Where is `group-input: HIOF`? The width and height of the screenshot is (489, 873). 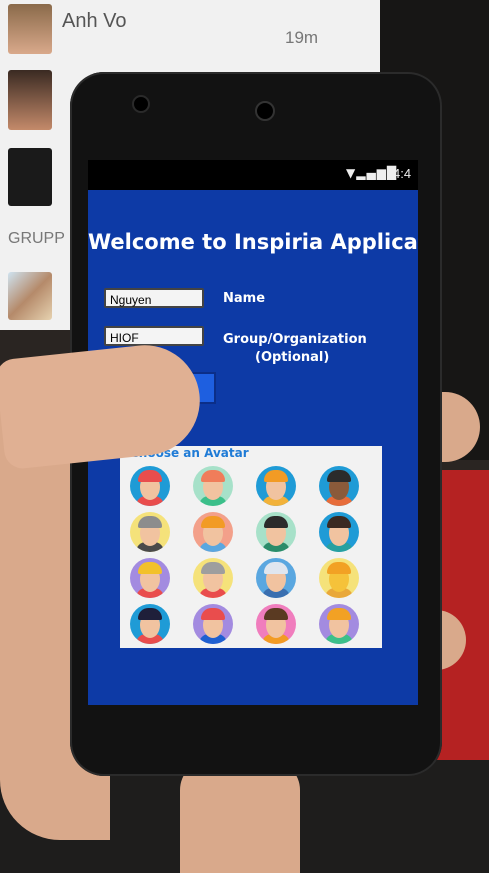 group-input: HIOF is located at coordinates (154, 336).